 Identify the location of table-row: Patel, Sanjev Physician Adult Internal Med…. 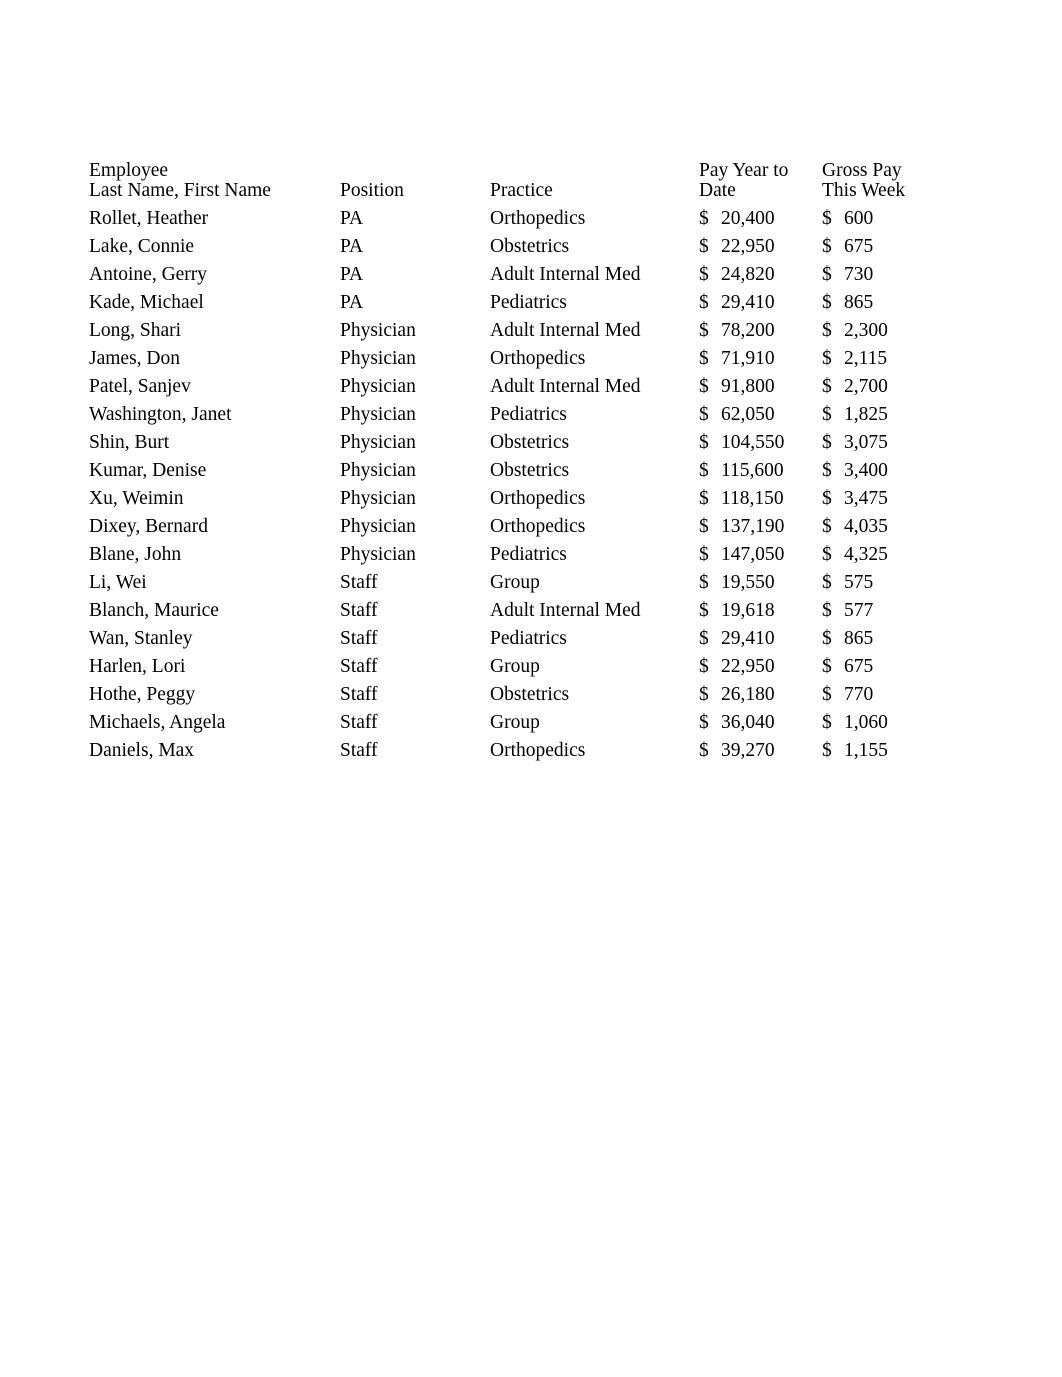
(518, 382).